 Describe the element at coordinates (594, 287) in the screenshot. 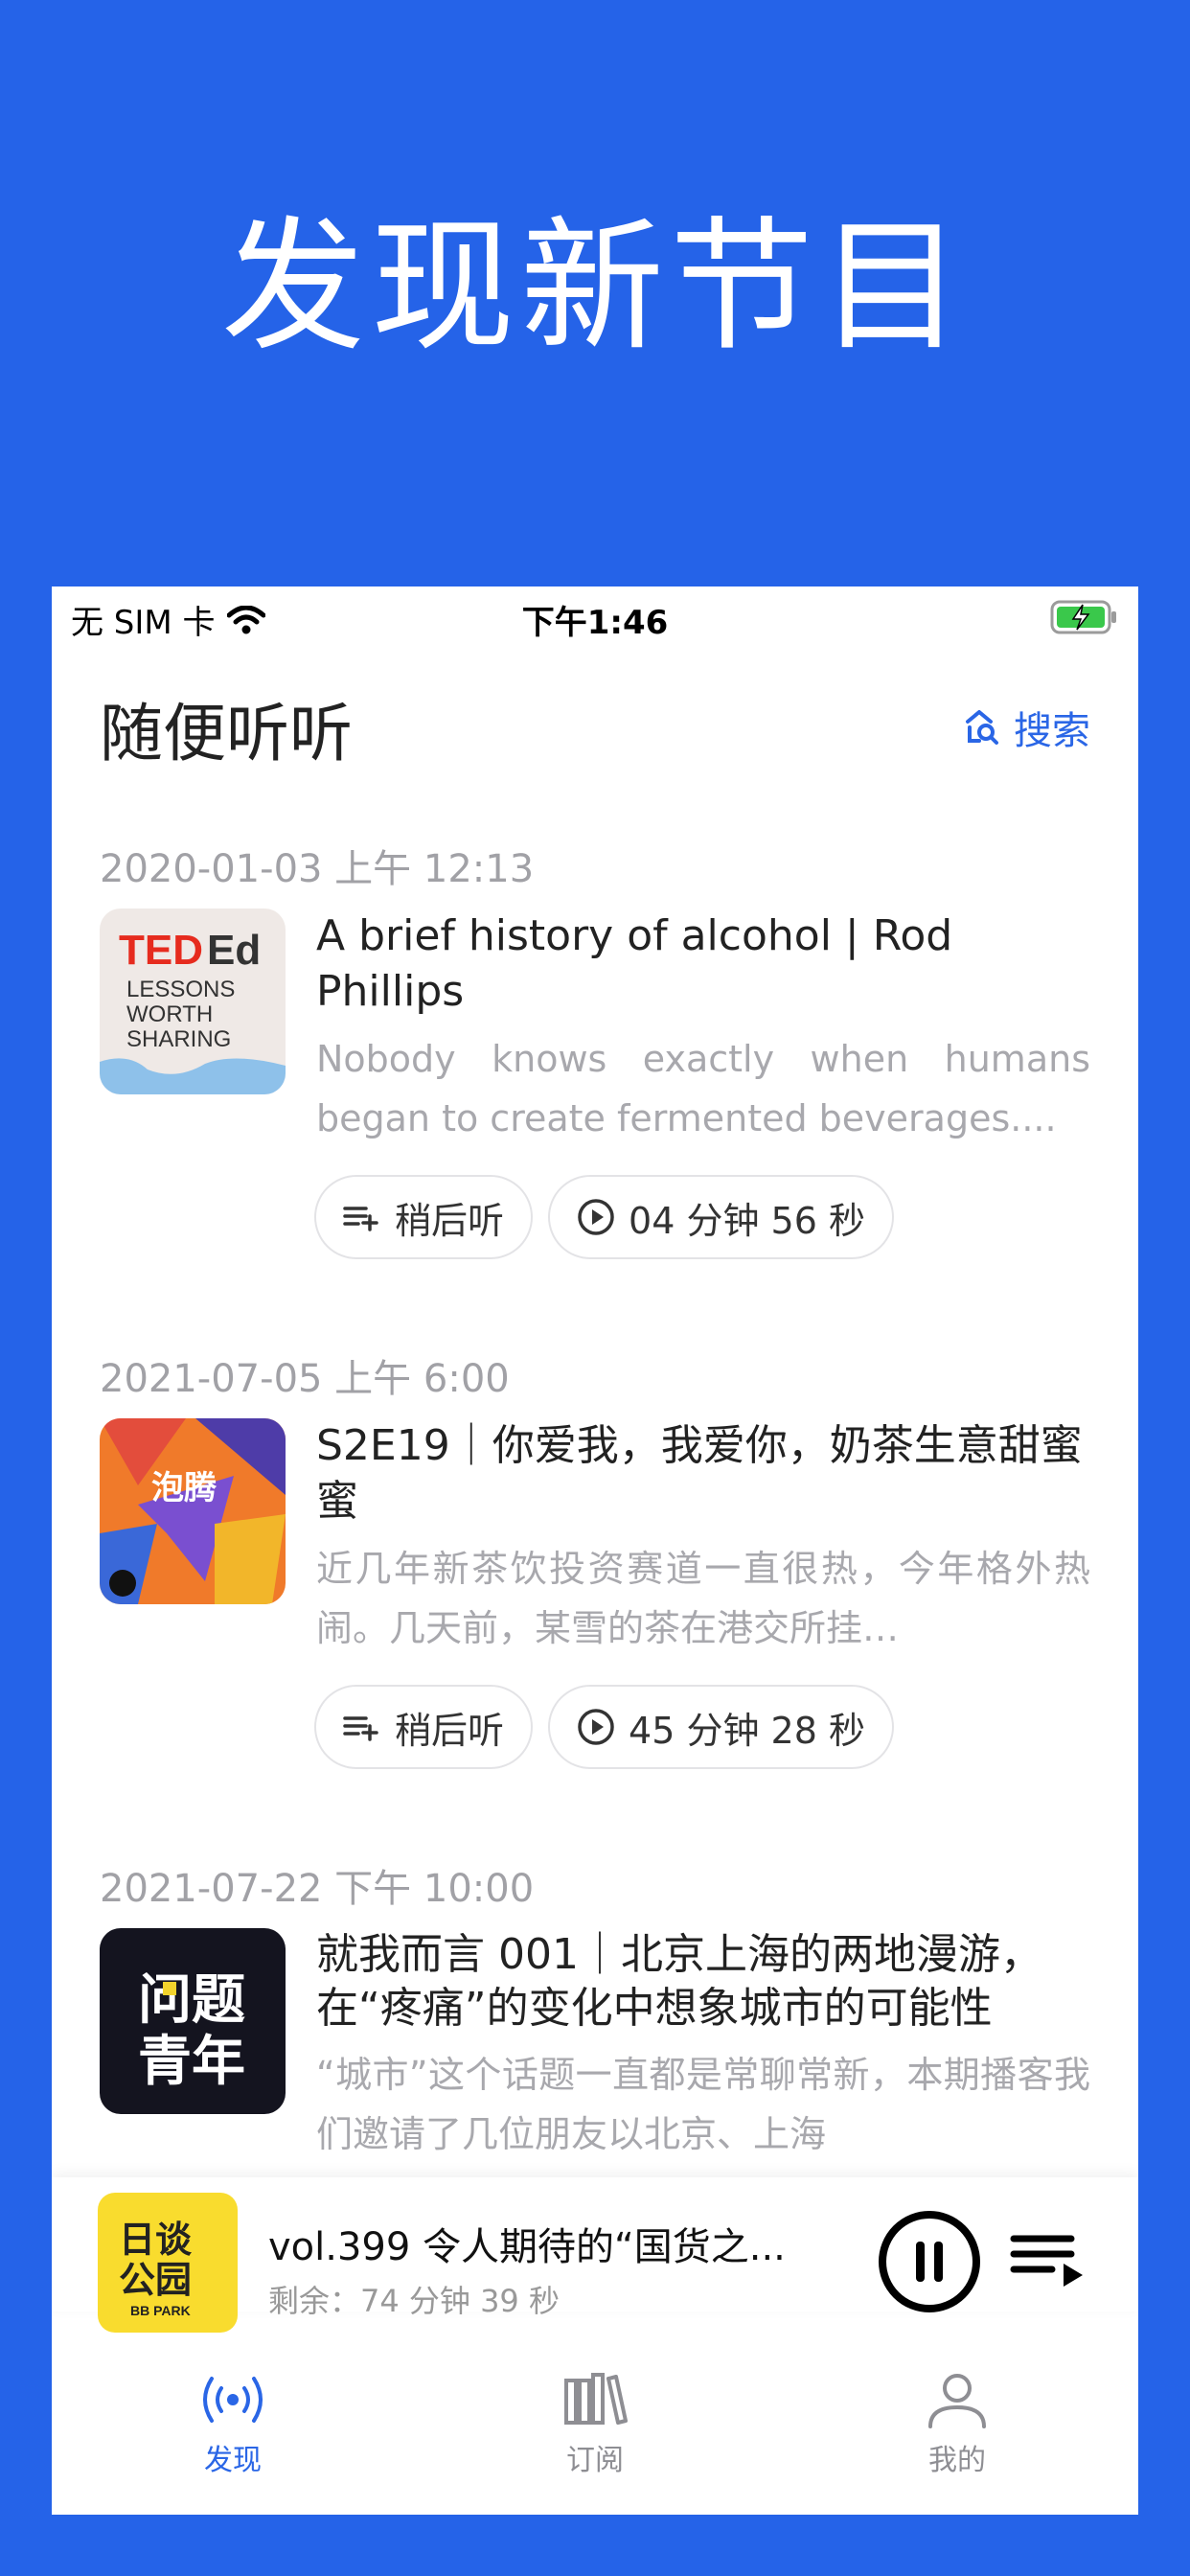

I see `promo-headline: 发现新节目` at that location.